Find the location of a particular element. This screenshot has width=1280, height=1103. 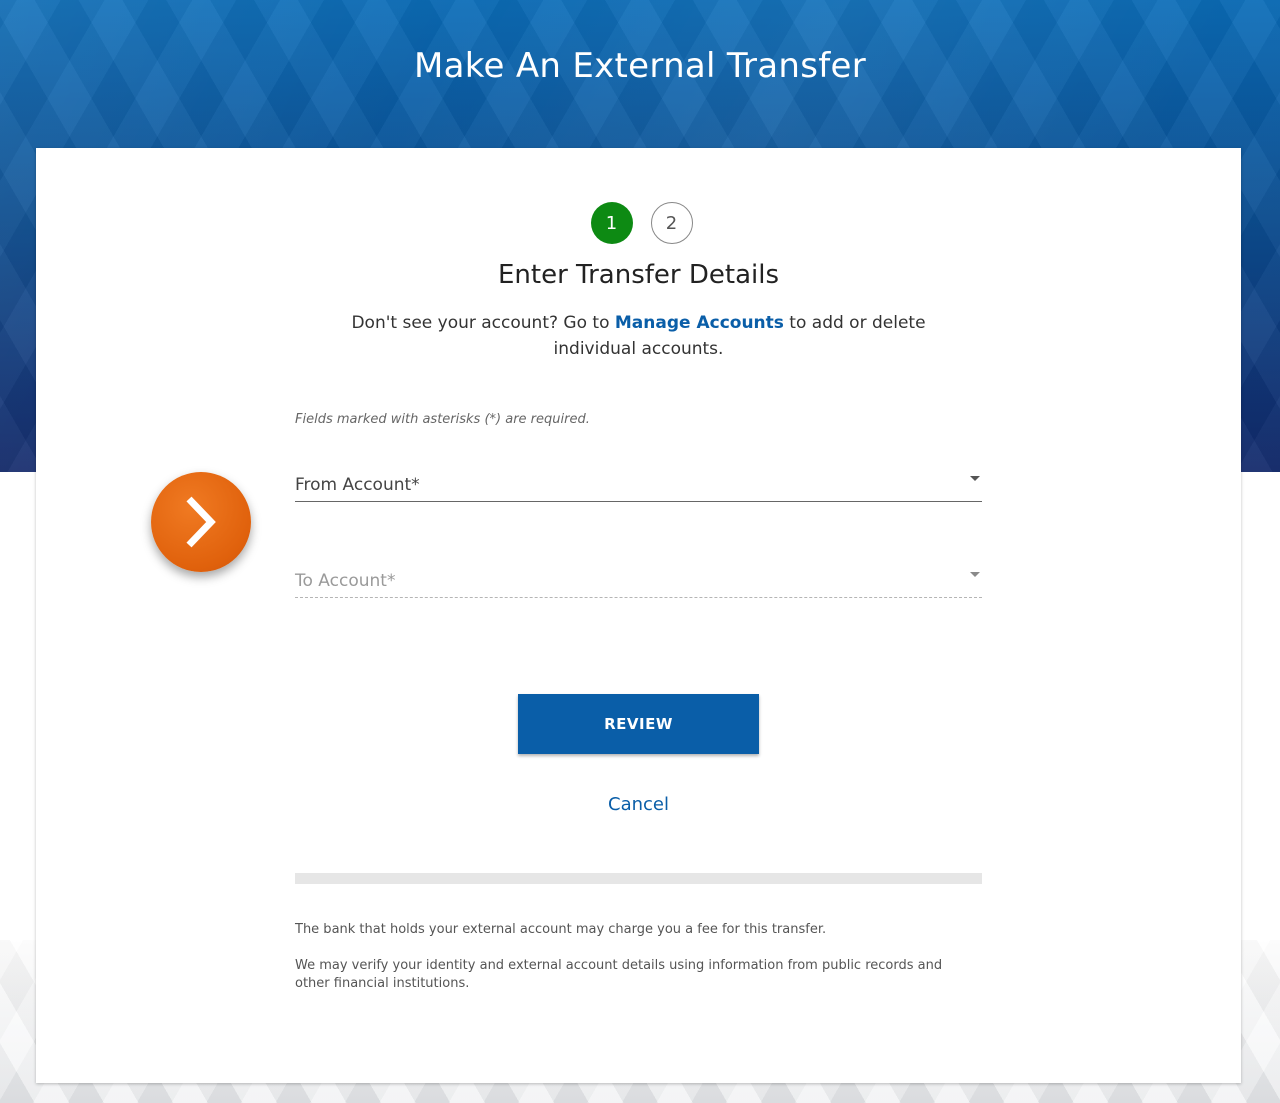

step-1-indicator: 1 is located at coordinates (611, 223).